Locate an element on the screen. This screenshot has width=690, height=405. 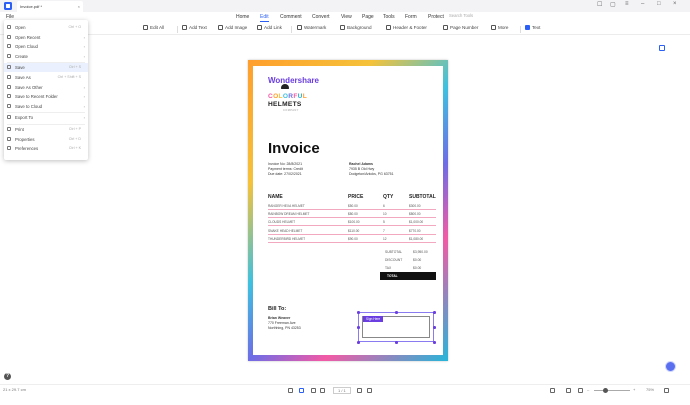
add-image-button: Add Image is located at coordinates (232, 27).